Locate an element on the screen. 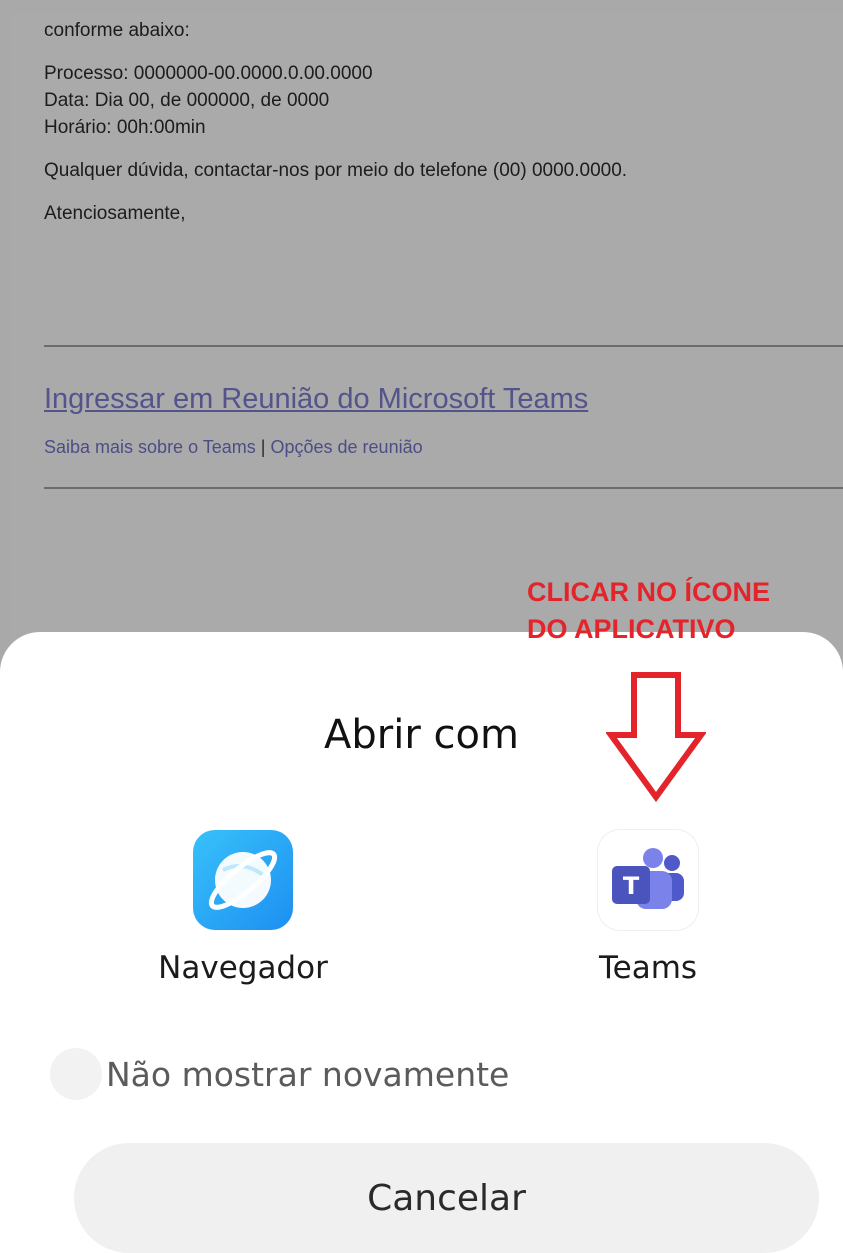 Image resolution: width=843 pixels, height=1253 pixels. email-date: Data: Dia 00, de 000000, de 0000 is located at coordinates (187, 100).